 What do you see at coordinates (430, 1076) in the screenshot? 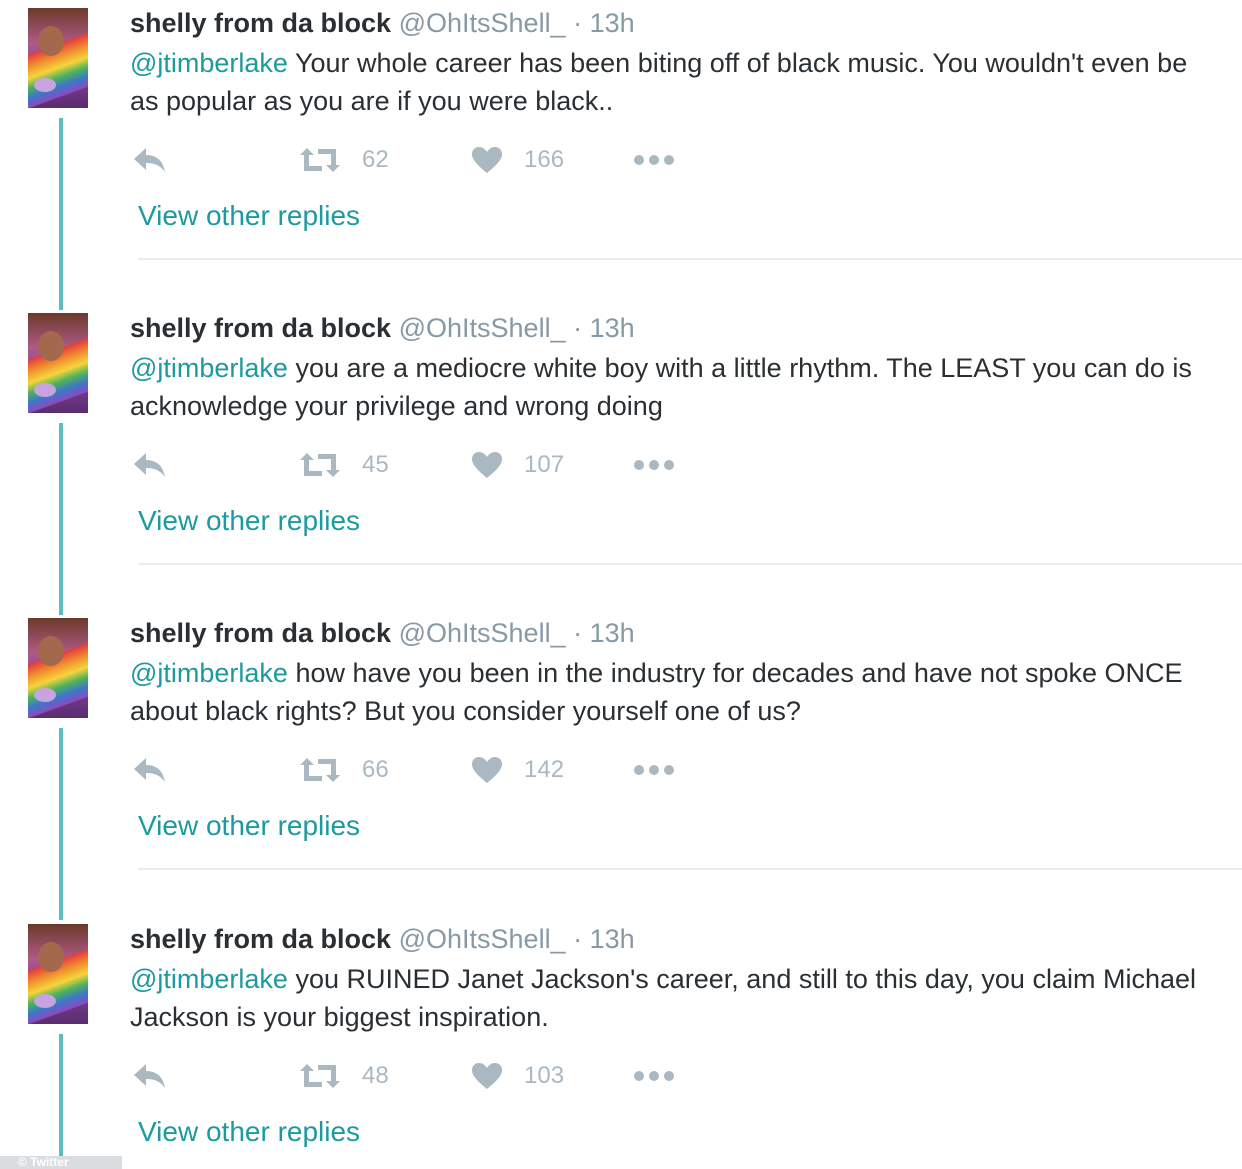
I see `tweet-actions: 48 103` at bounding box center [430, 1076].